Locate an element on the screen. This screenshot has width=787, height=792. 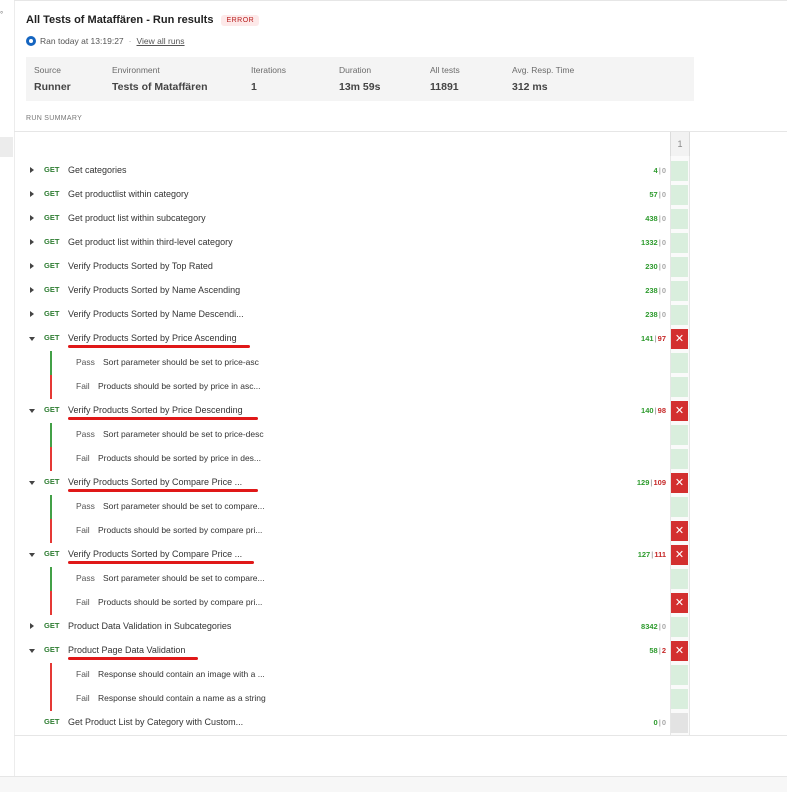
request-row: GET Get productlist within category 57|0 is located at coordinates (342, 195).